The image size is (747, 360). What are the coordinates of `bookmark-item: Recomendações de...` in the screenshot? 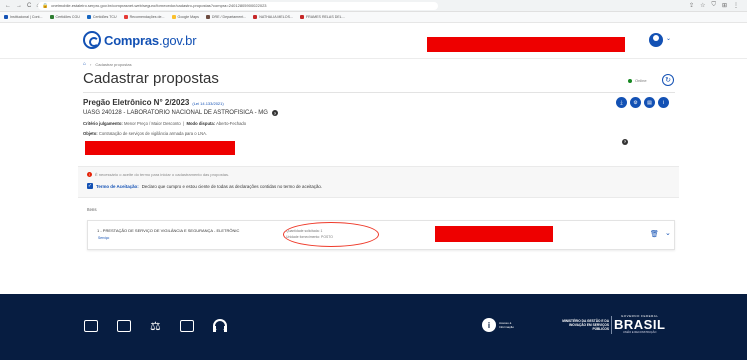 It's located at (144, 17).